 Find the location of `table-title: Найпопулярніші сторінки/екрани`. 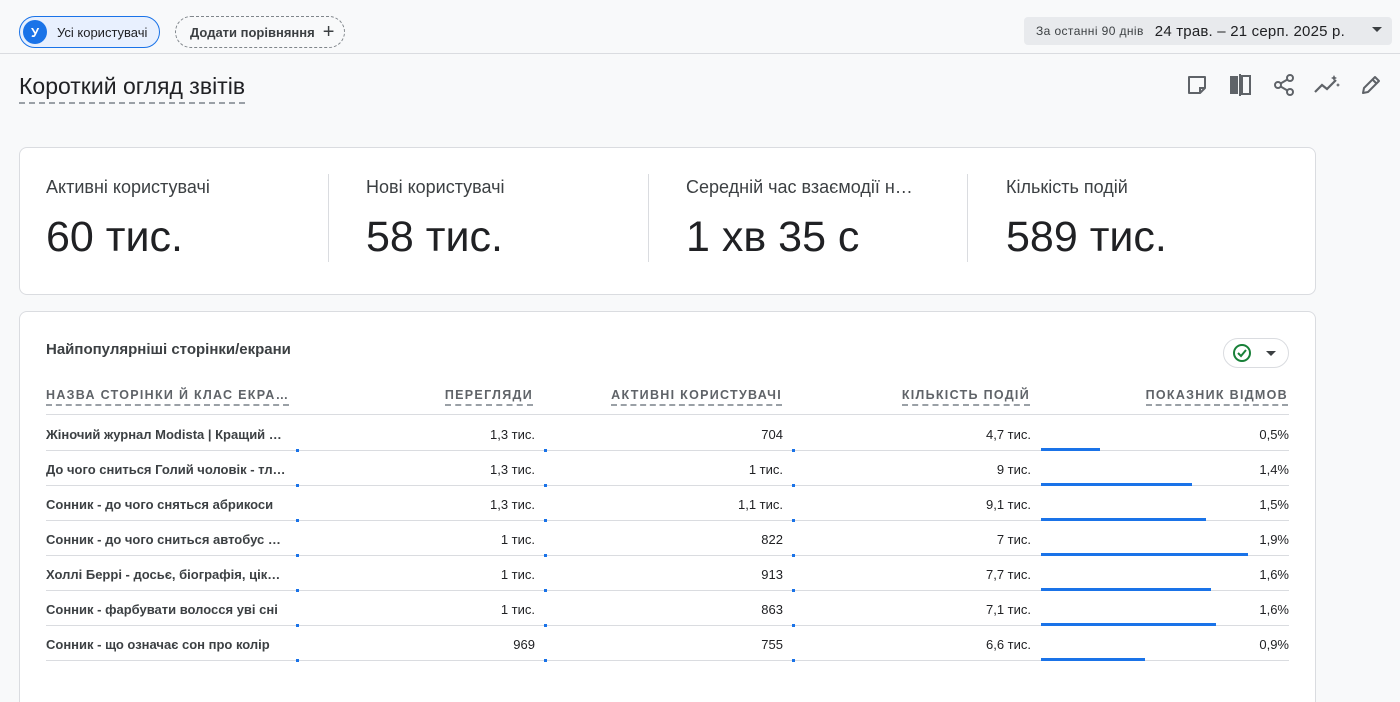

table-title: Найпопулярніші сторінки/екрани is located at coordinates (168, 349).